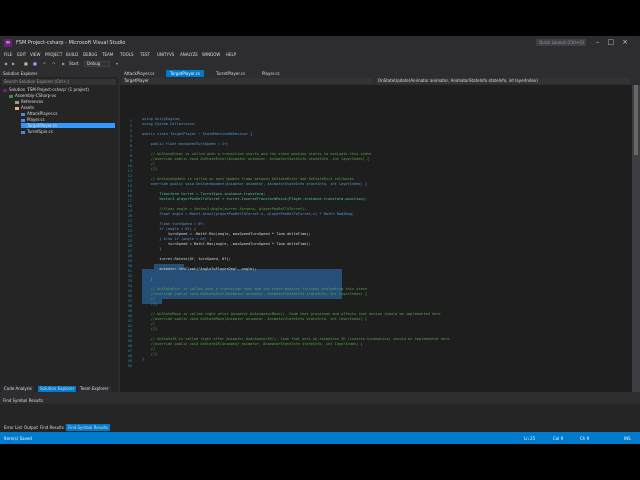 The width and height of the screenshot is (640, 480). I want to click on tab-attackplayer: AttackPlayer.cs, so click(139, 73).